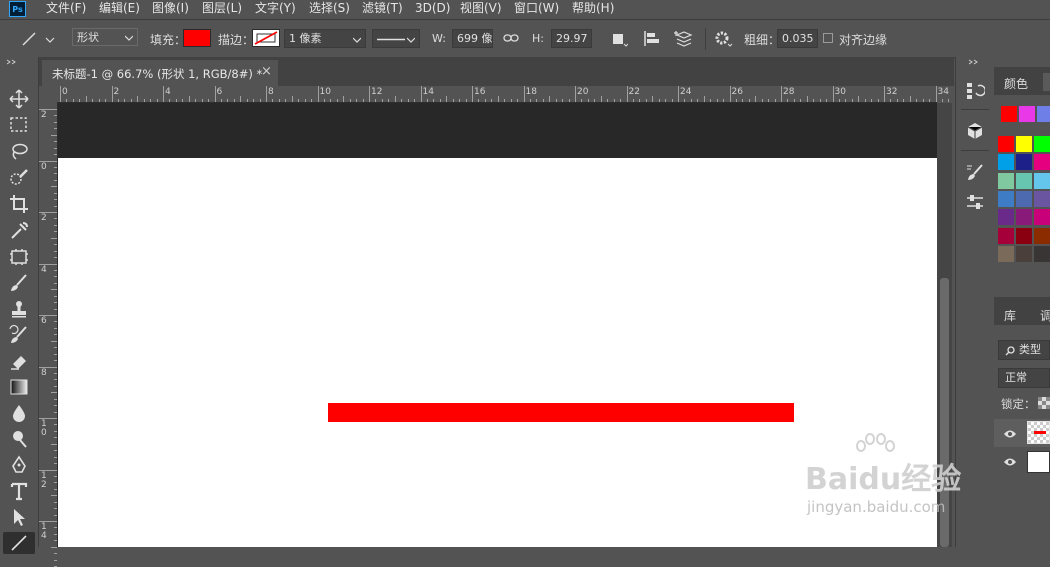  Describe the element at coordinates (620, 39) in the screenshot. I see `path-operations-icon` at that location.